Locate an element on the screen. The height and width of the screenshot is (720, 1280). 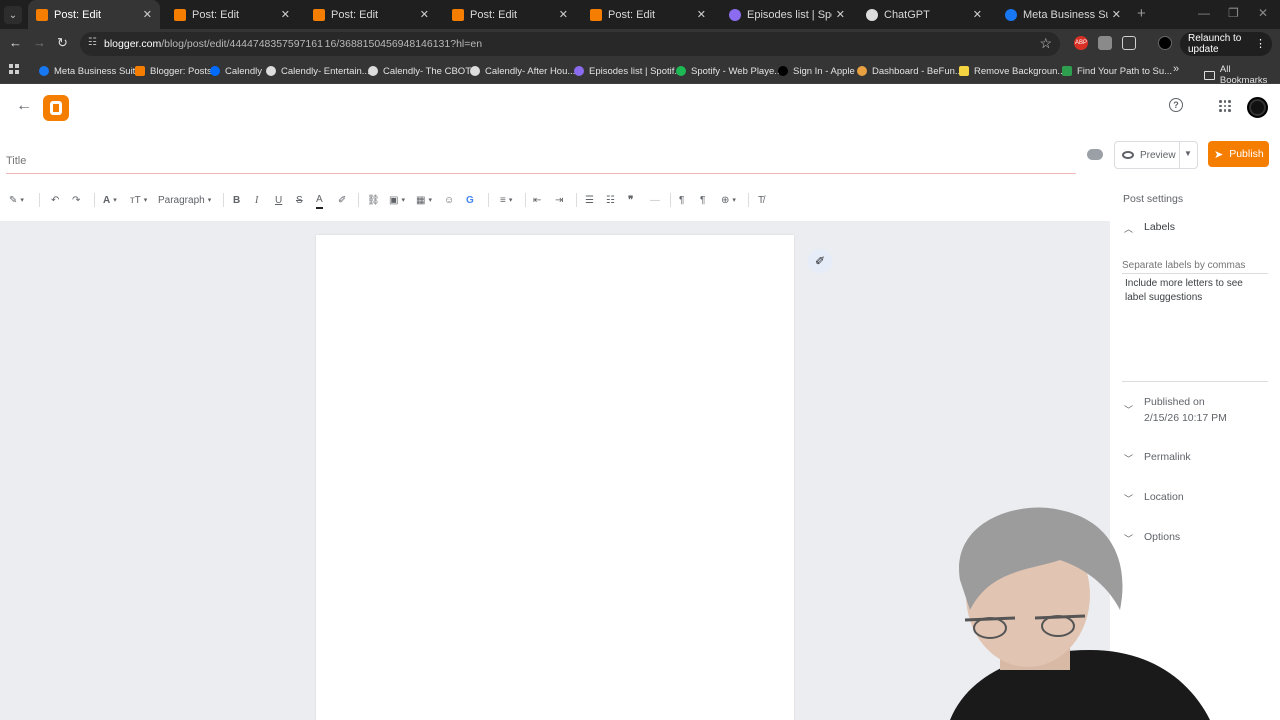
font-family-icon: A ▾ is located at coordinates (110, 200).